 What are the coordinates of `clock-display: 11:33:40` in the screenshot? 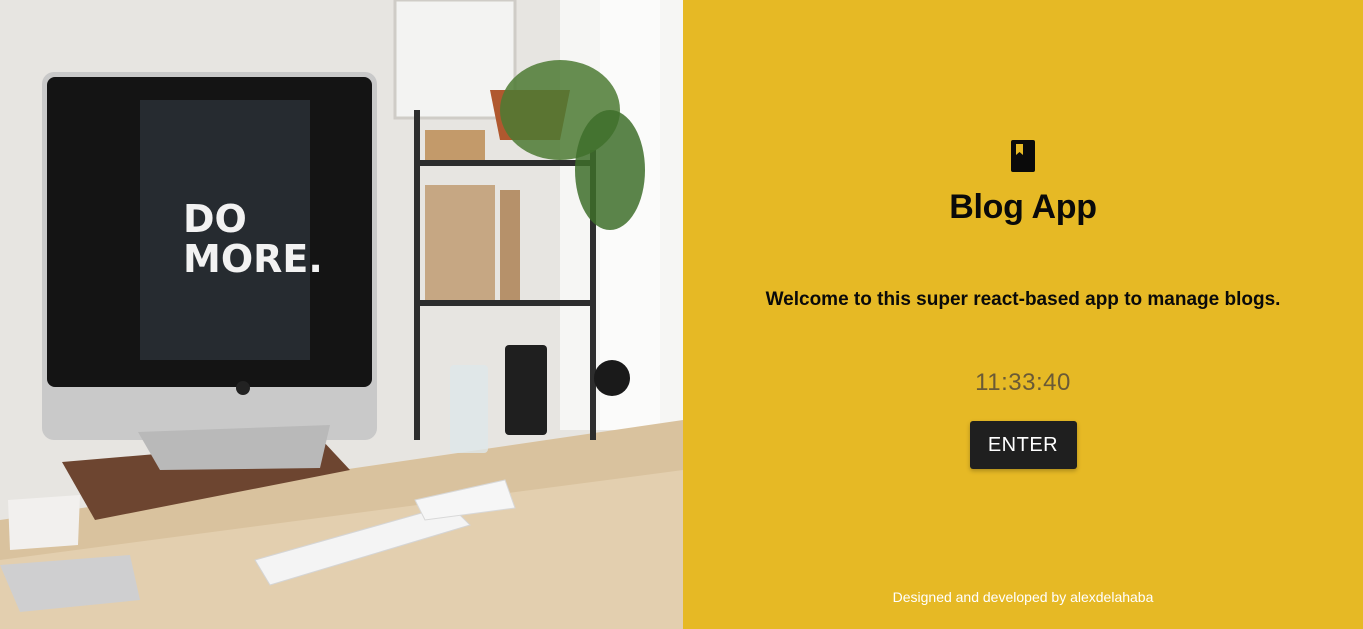 It's located at (1023, 382).